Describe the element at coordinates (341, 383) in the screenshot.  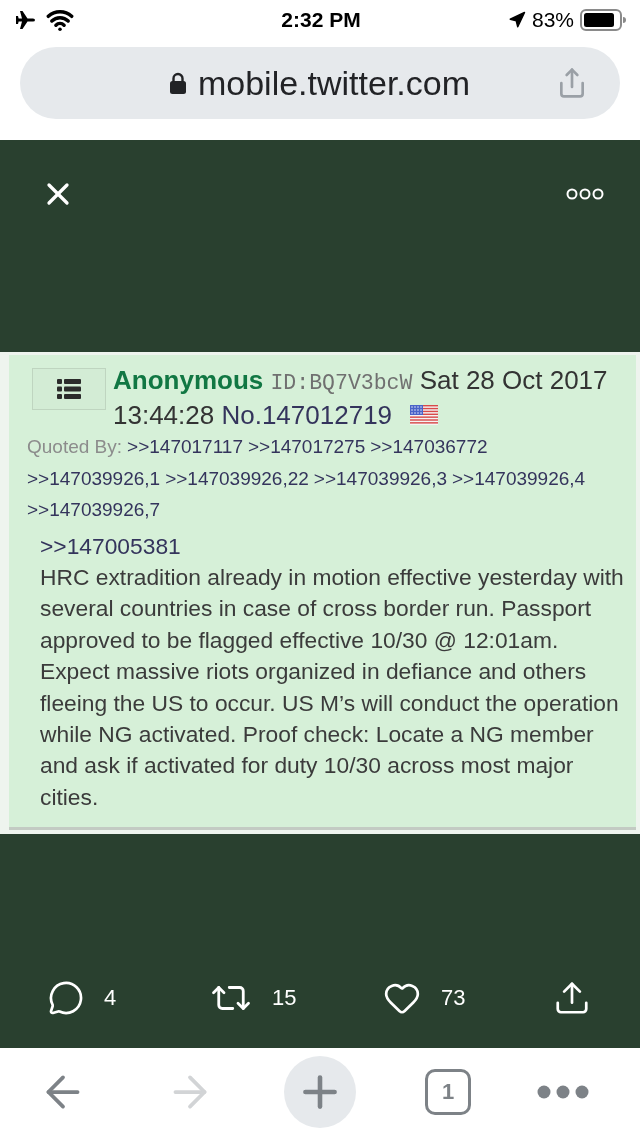
I see `poster-id: ID:BQ7V3bcW` at that location.